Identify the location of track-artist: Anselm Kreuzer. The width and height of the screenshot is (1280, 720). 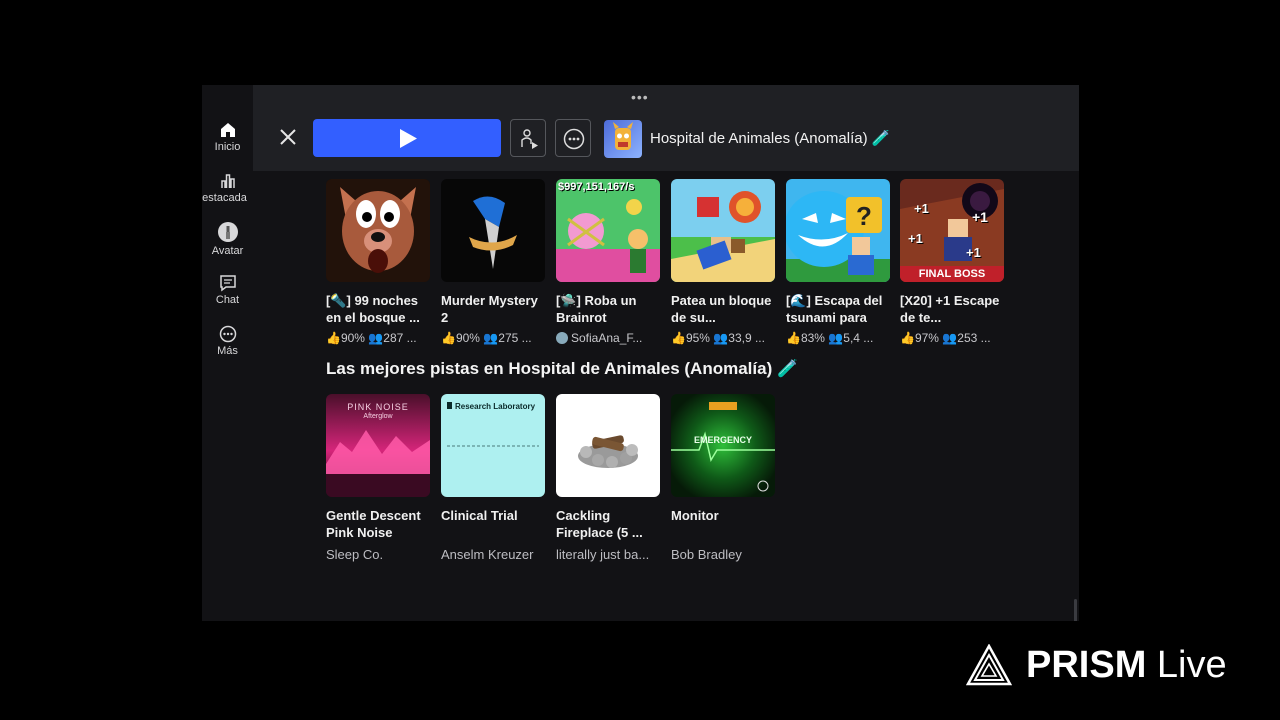
(487, 554).